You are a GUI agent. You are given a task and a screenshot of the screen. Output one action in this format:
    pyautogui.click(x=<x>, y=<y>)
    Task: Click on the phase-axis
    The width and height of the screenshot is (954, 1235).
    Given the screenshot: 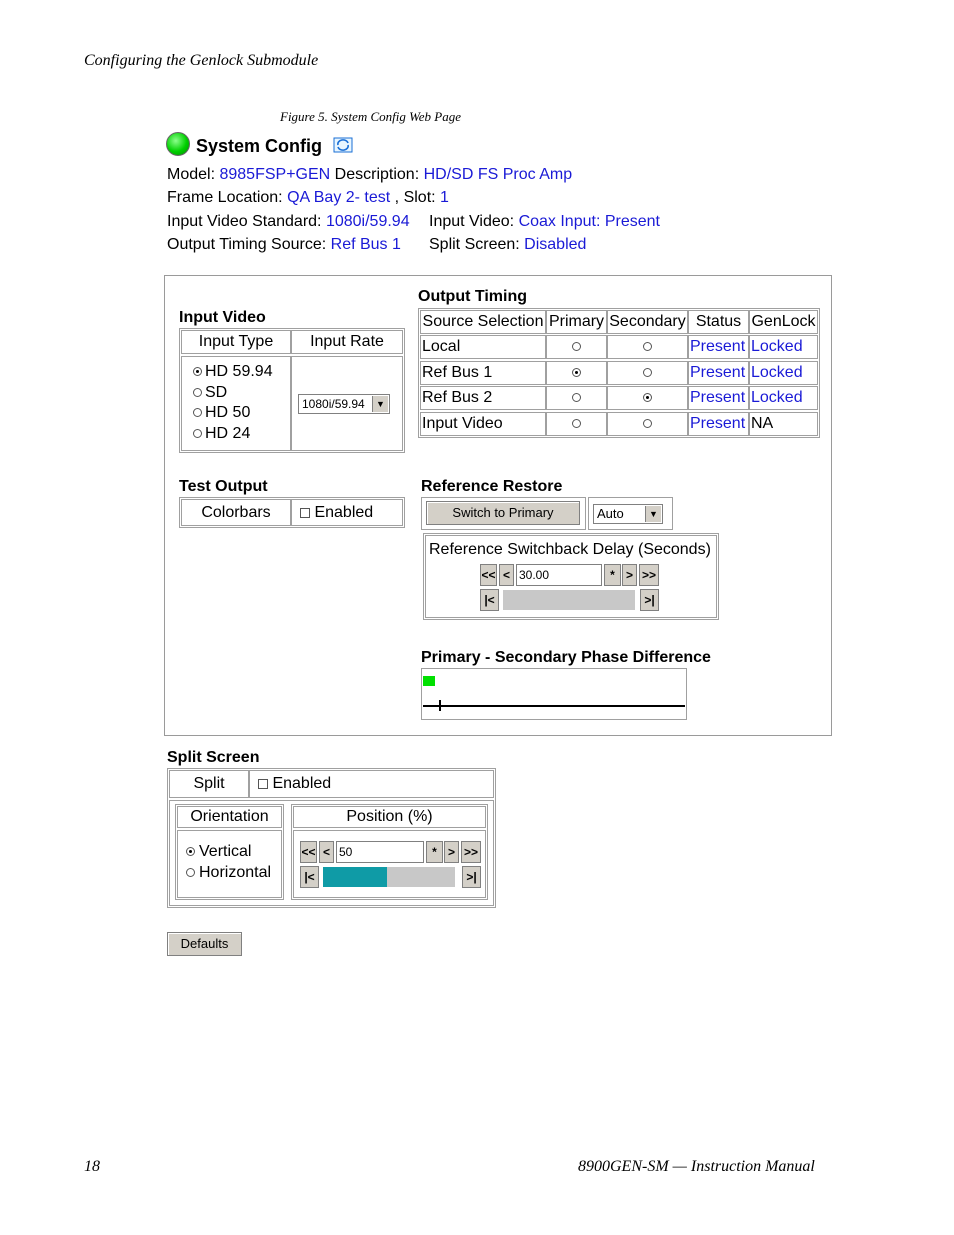 What is the action you would take?
    pyautogui.click(x=554, y=706)
    